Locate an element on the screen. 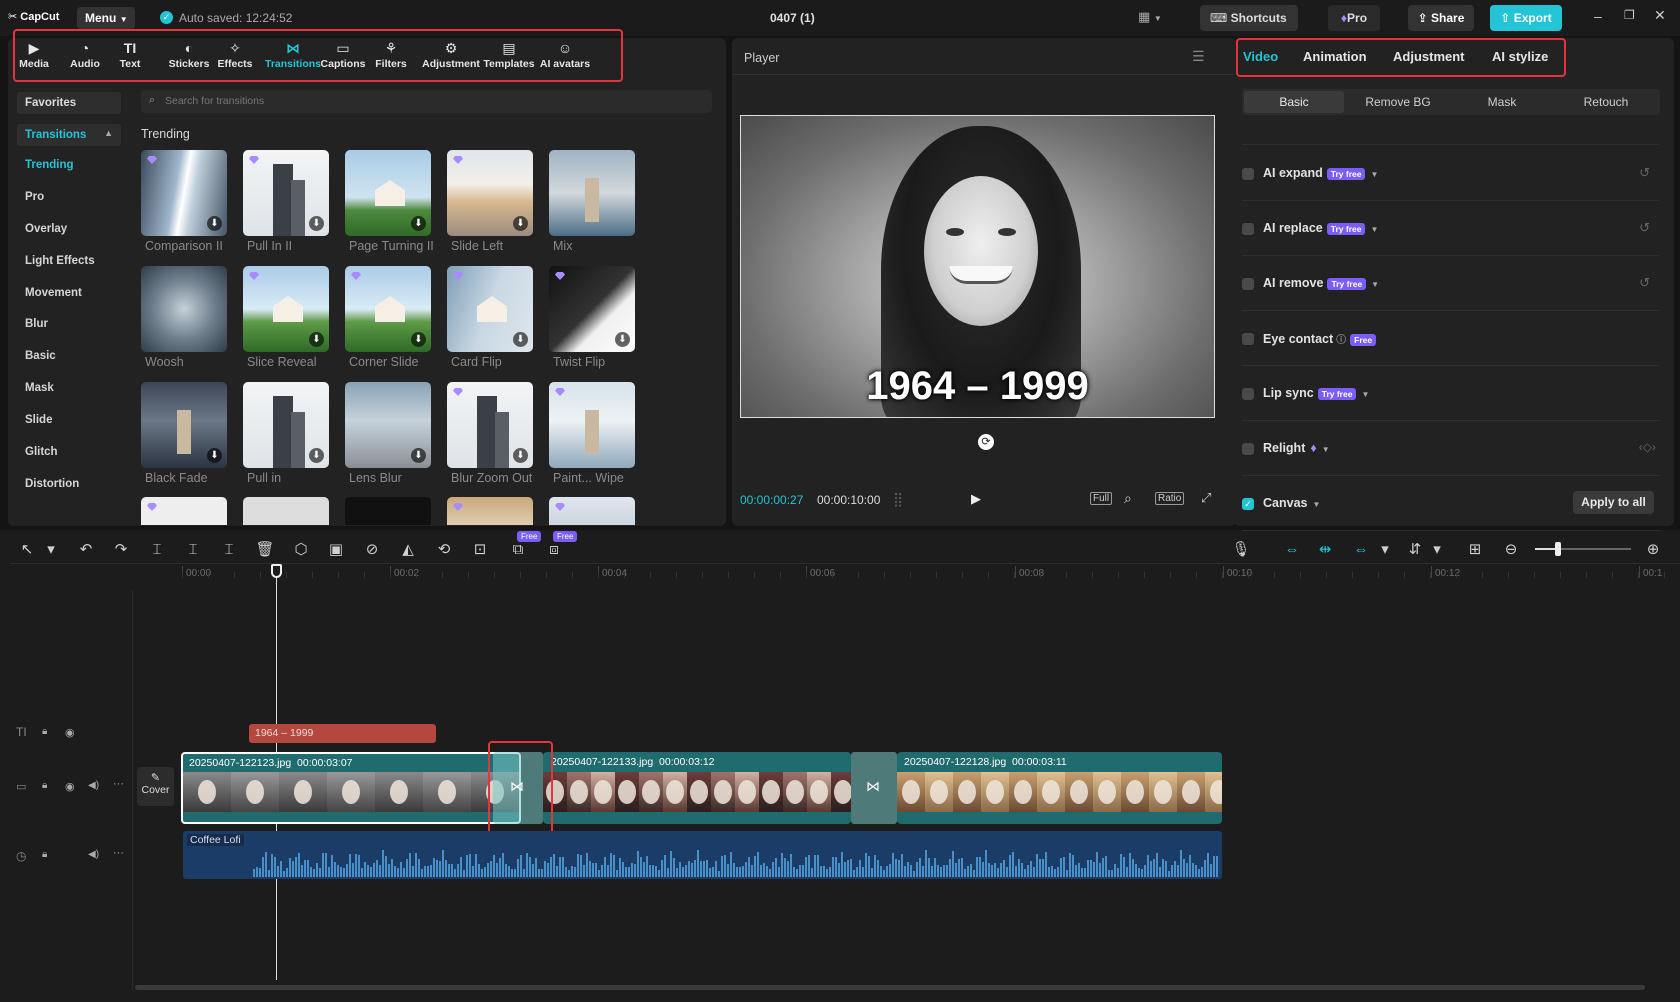  sidebar-item-overlay: Overlay is located at coordinates (46, 229).